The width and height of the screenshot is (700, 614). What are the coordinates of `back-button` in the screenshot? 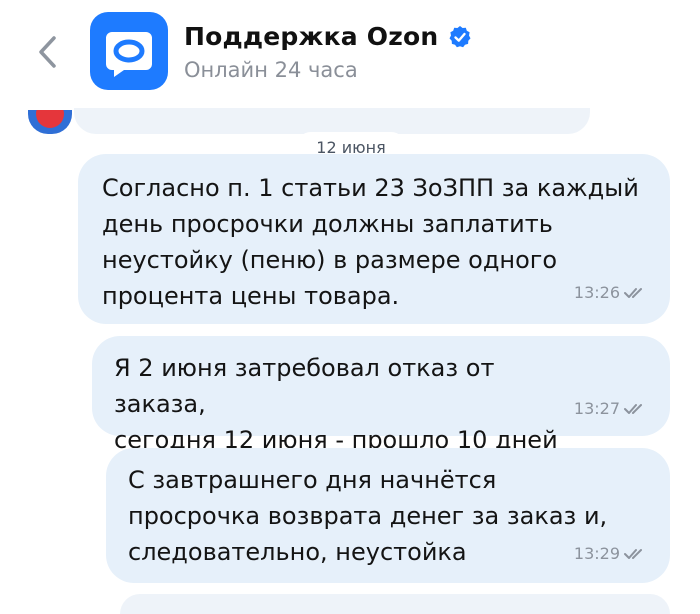 It's located at (48, 52).